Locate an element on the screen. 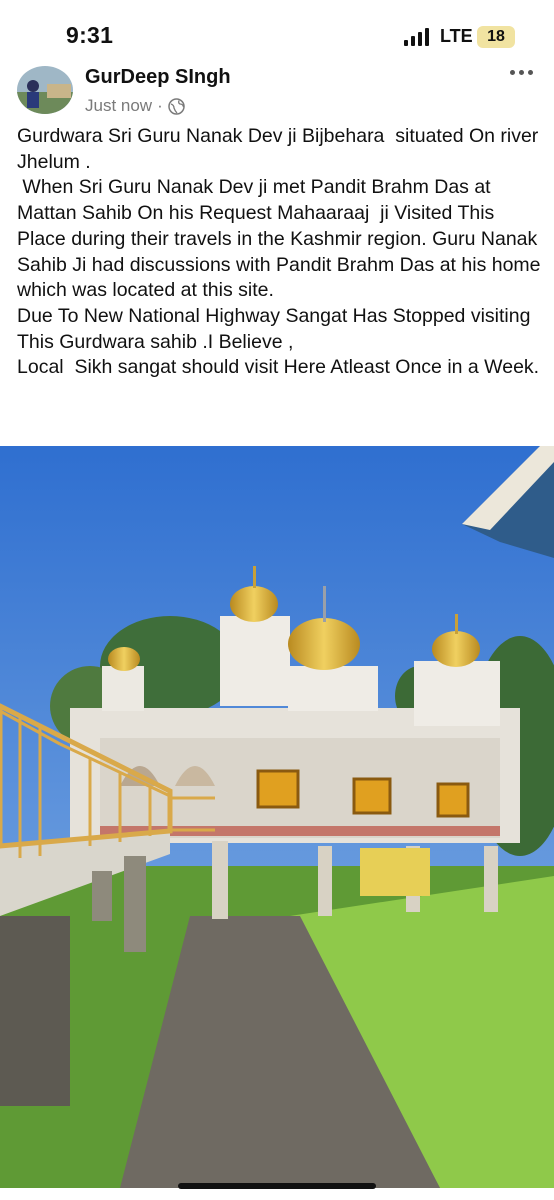 The width and height of the screenshot is (554, 1200). status-time: 9:31 is located at coordinates (90, 35).